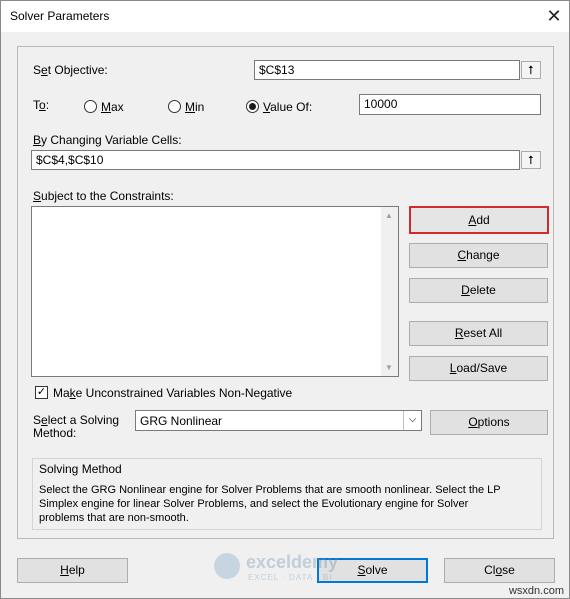 This screenshot has height=599, width=570. What do you see at coordinates (60, 16) in the screenshot?
I see `dialog-title: Solver Parameters` at bounding box center [60, 16].